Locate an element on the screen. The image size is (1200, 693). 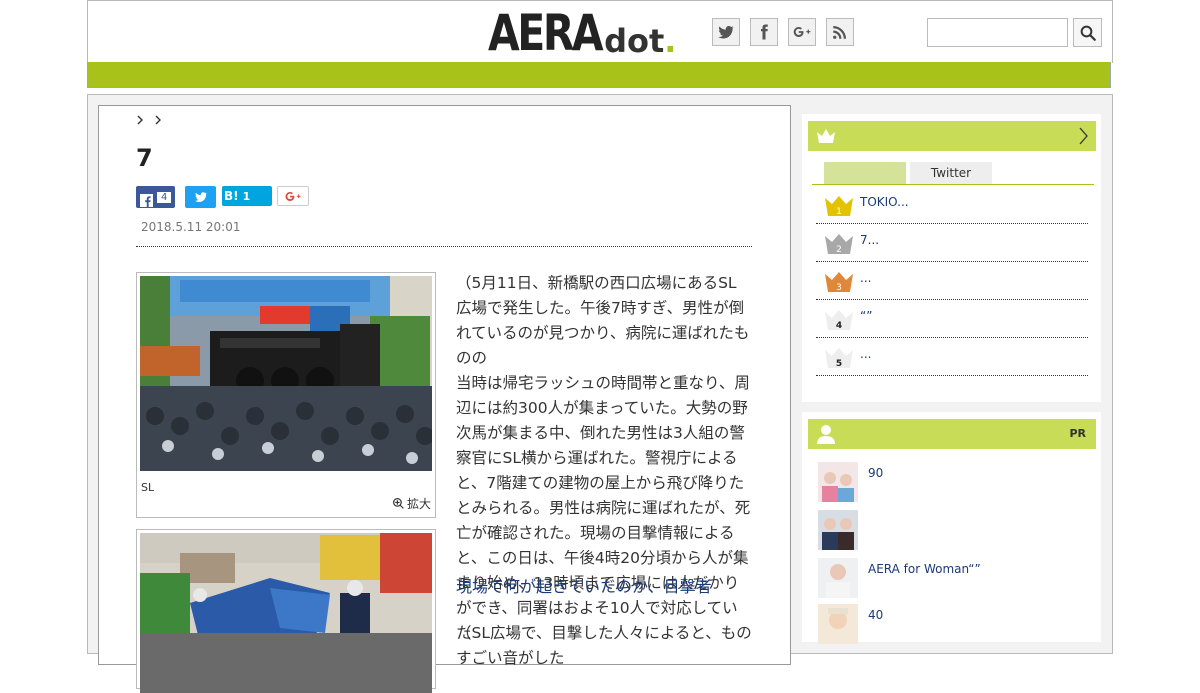
pr-header: PR is located at coordinates (952, 434).